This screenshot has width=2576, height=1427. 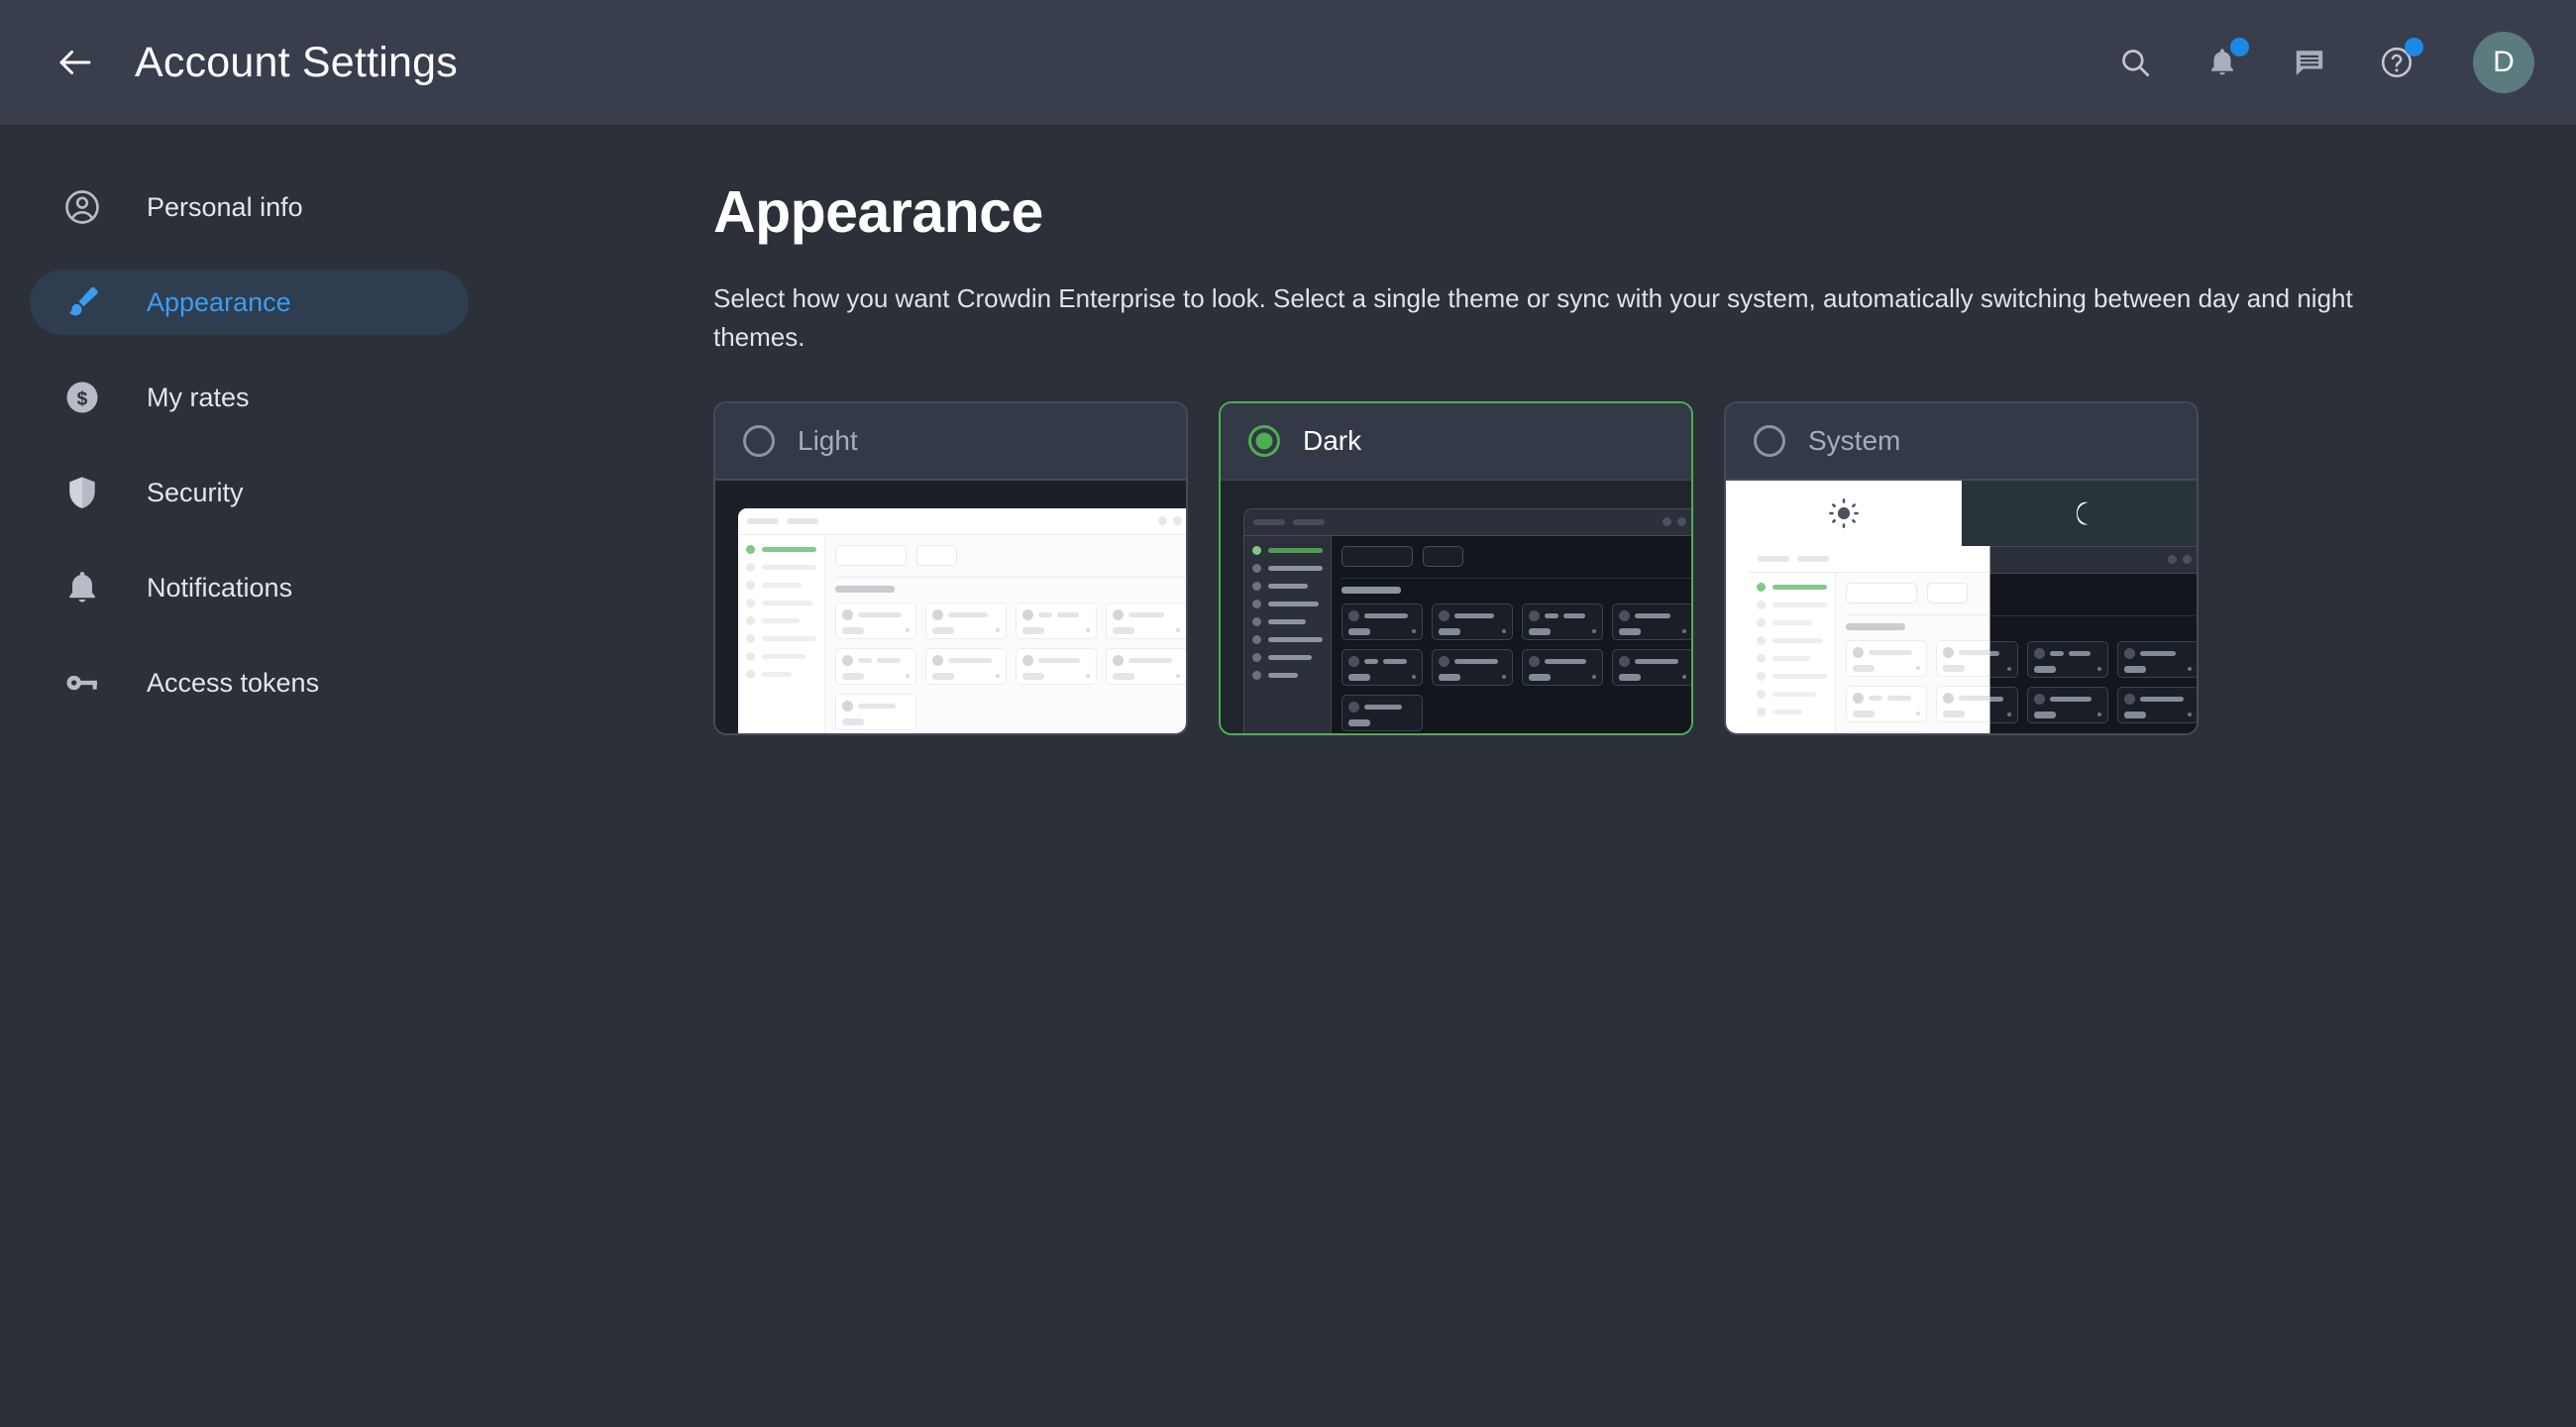 I want to click on back-button, so click(x=75, y=62).